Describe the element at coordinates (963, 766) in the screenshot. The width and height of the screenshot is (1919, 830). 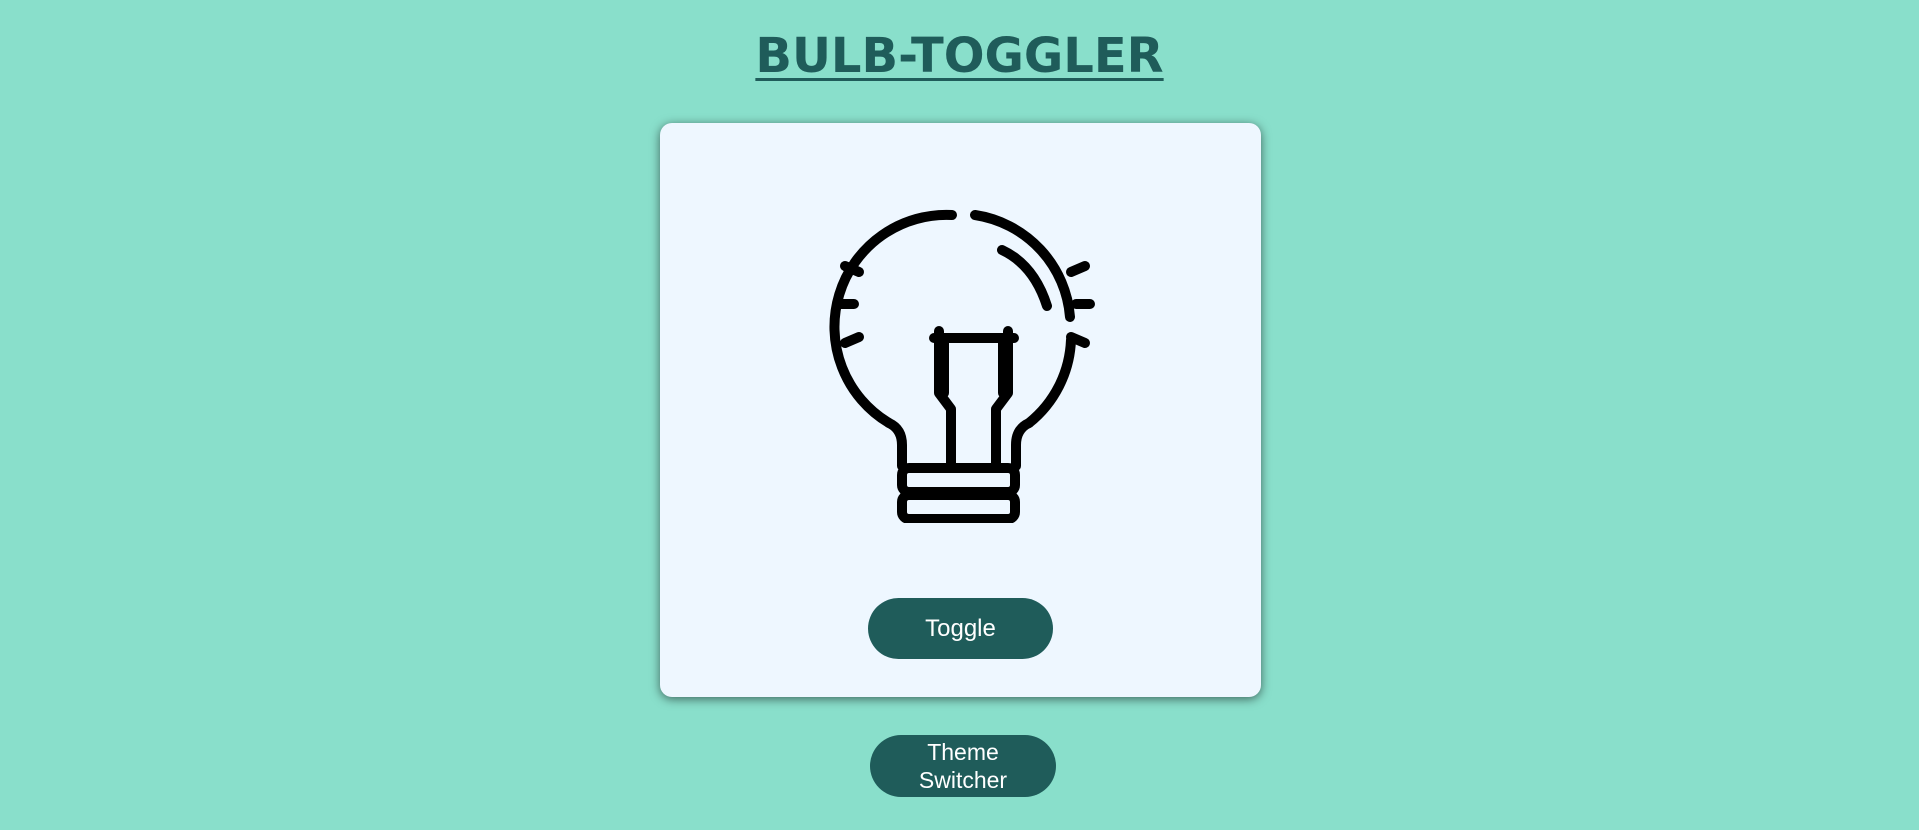
I see `theme-switcher-button: Theme Switcher` at that location.